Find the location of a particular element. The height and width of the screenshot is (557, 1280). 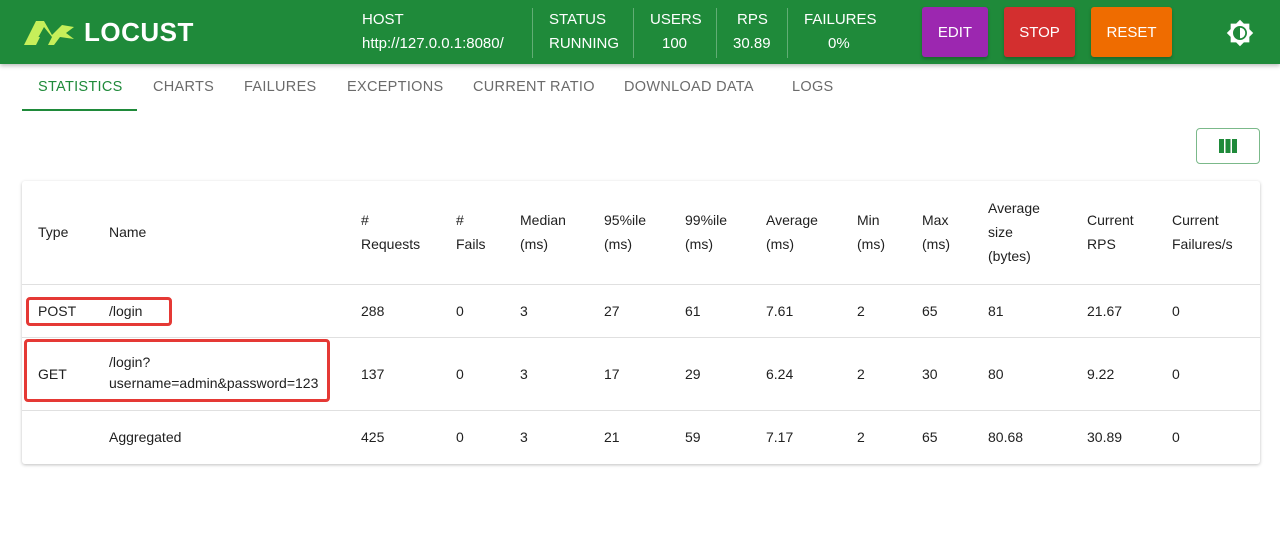

users-value: 100 is located at coordinates (675, 43).